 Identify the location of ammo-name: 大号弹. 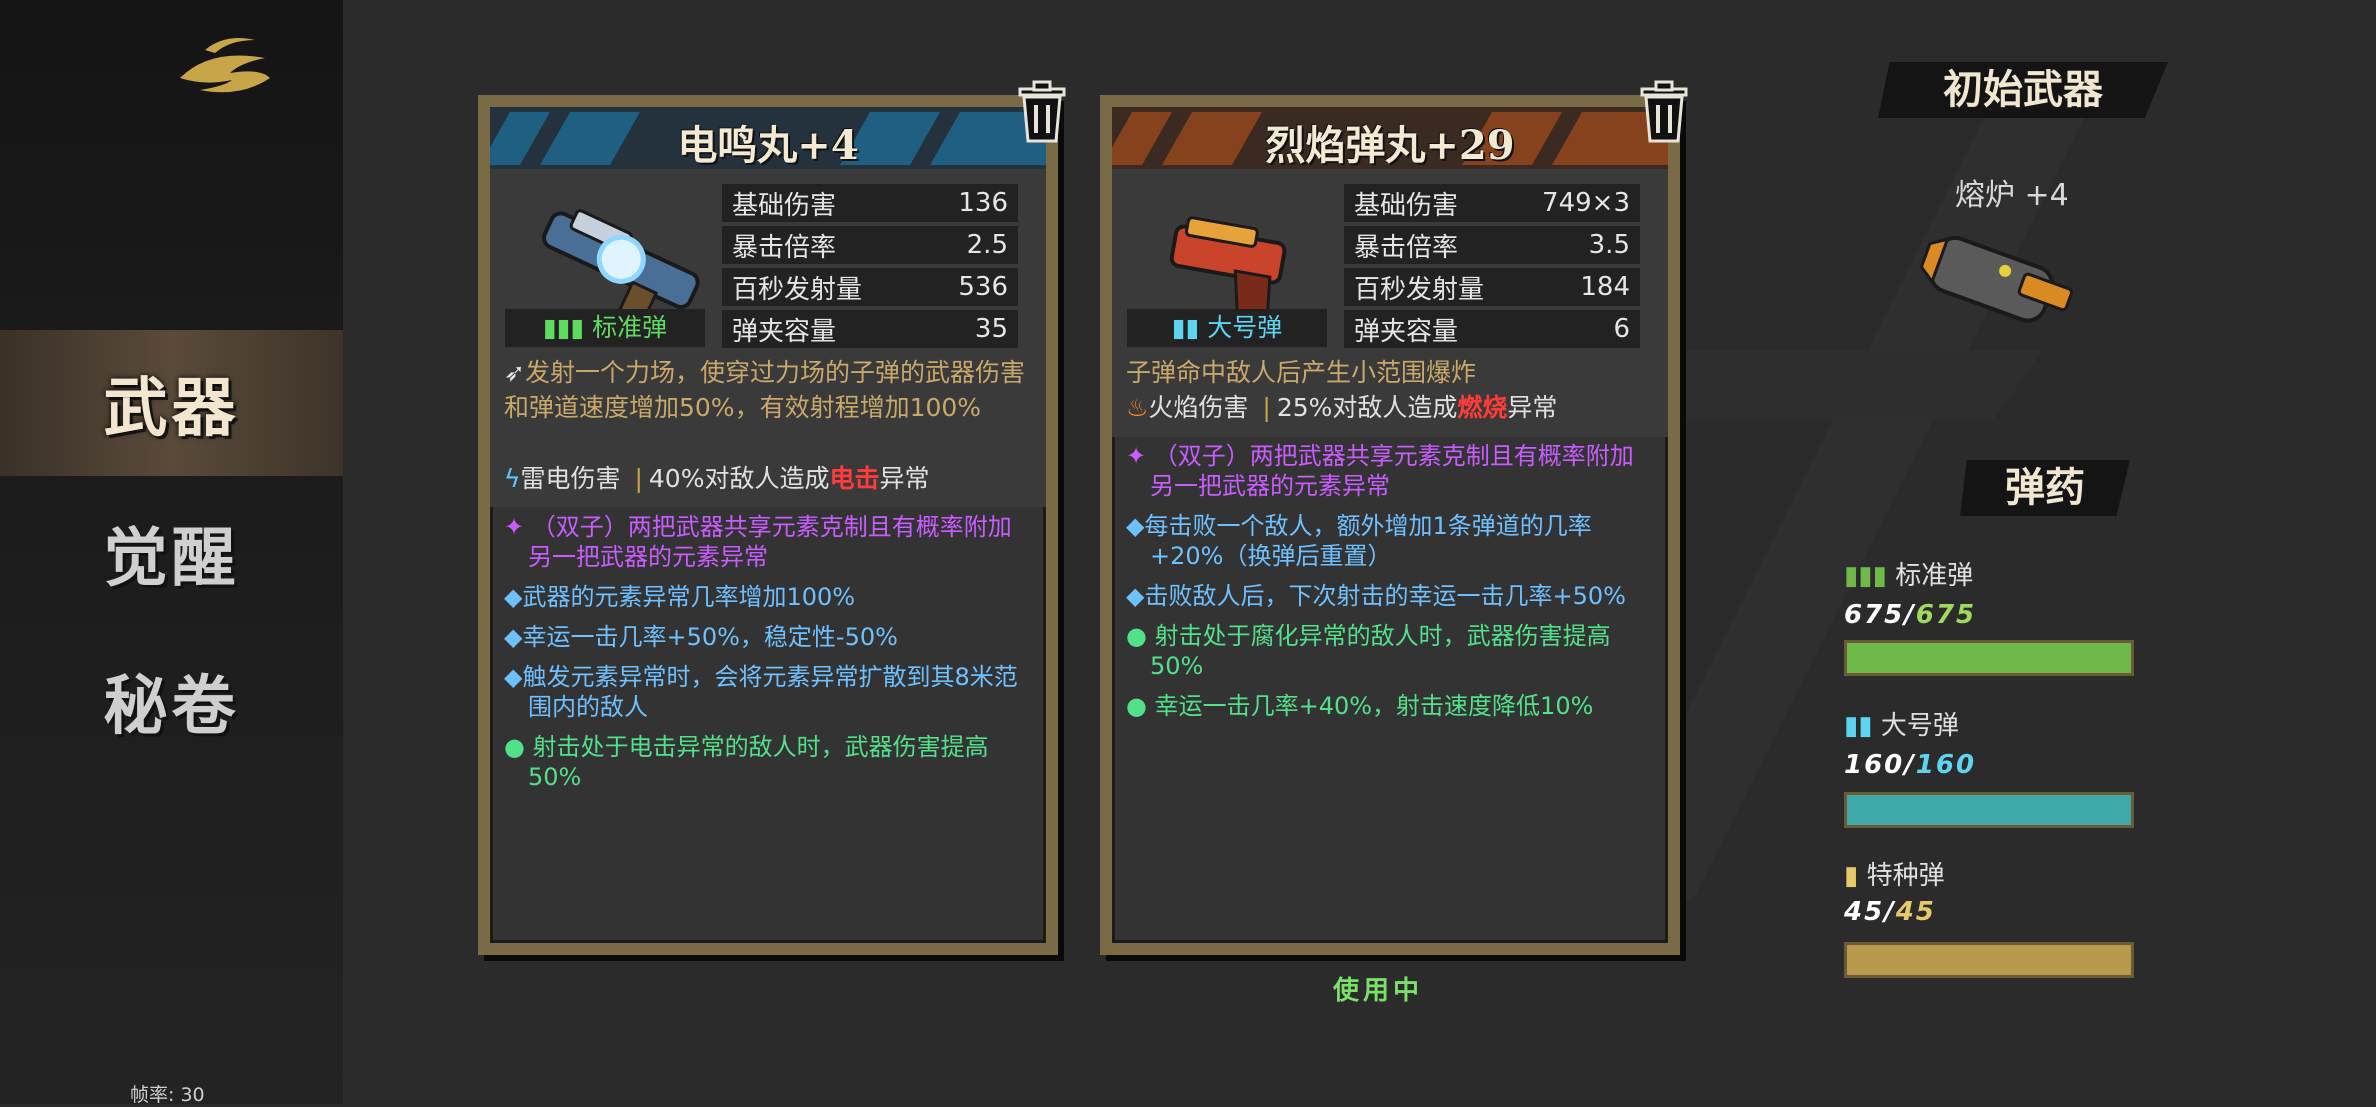
(1919, 726).